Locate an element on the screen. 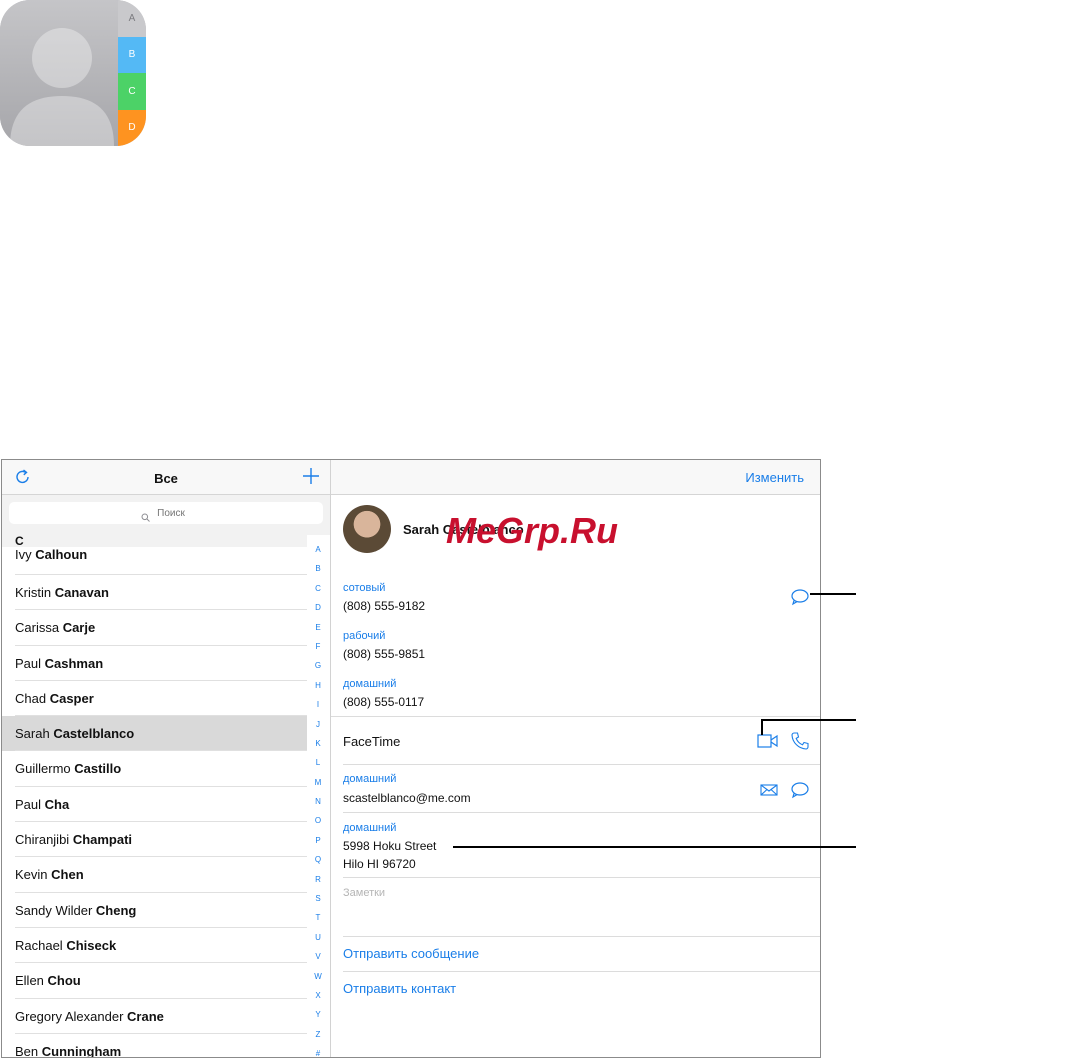 The width and height of the screenshot is (1076, 1059). last-name: Calhoun is located at coordinates (61, 554).